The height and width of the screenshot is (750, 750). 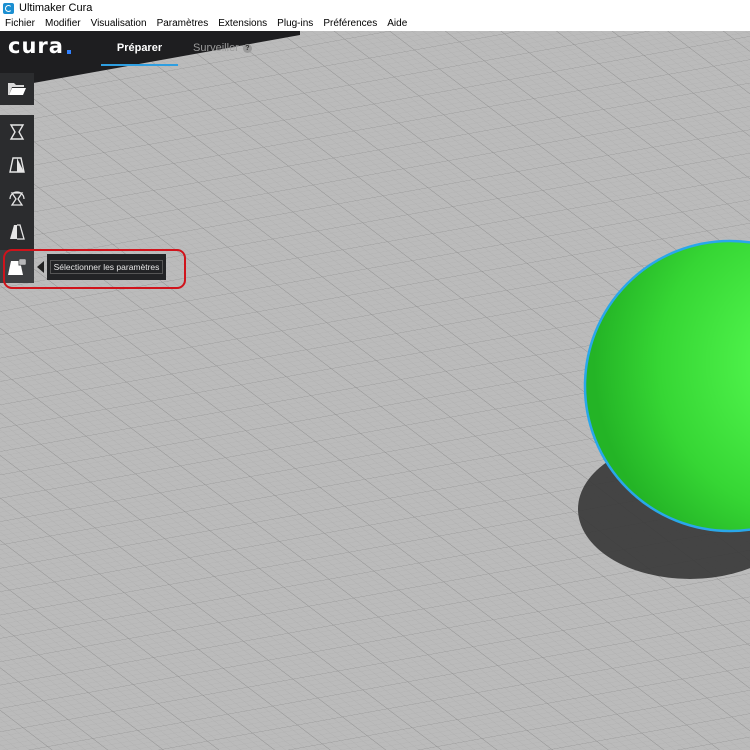 I want to click on menu-fichier: Fichier, so click(x=20, y=23).